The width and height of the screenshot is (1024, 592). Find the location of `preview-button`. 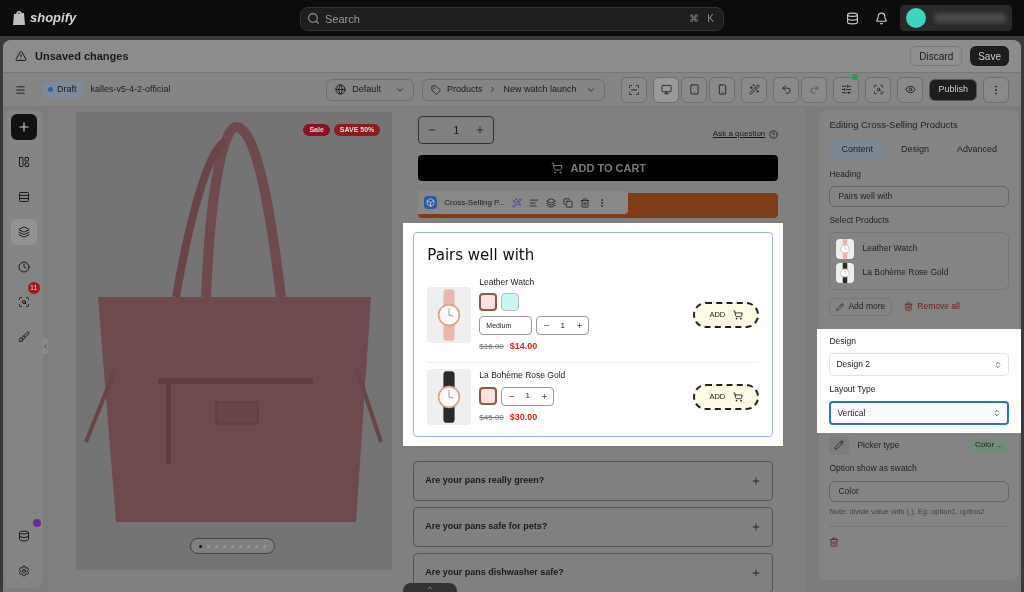

preview-button is located at coordinates (910, 89).